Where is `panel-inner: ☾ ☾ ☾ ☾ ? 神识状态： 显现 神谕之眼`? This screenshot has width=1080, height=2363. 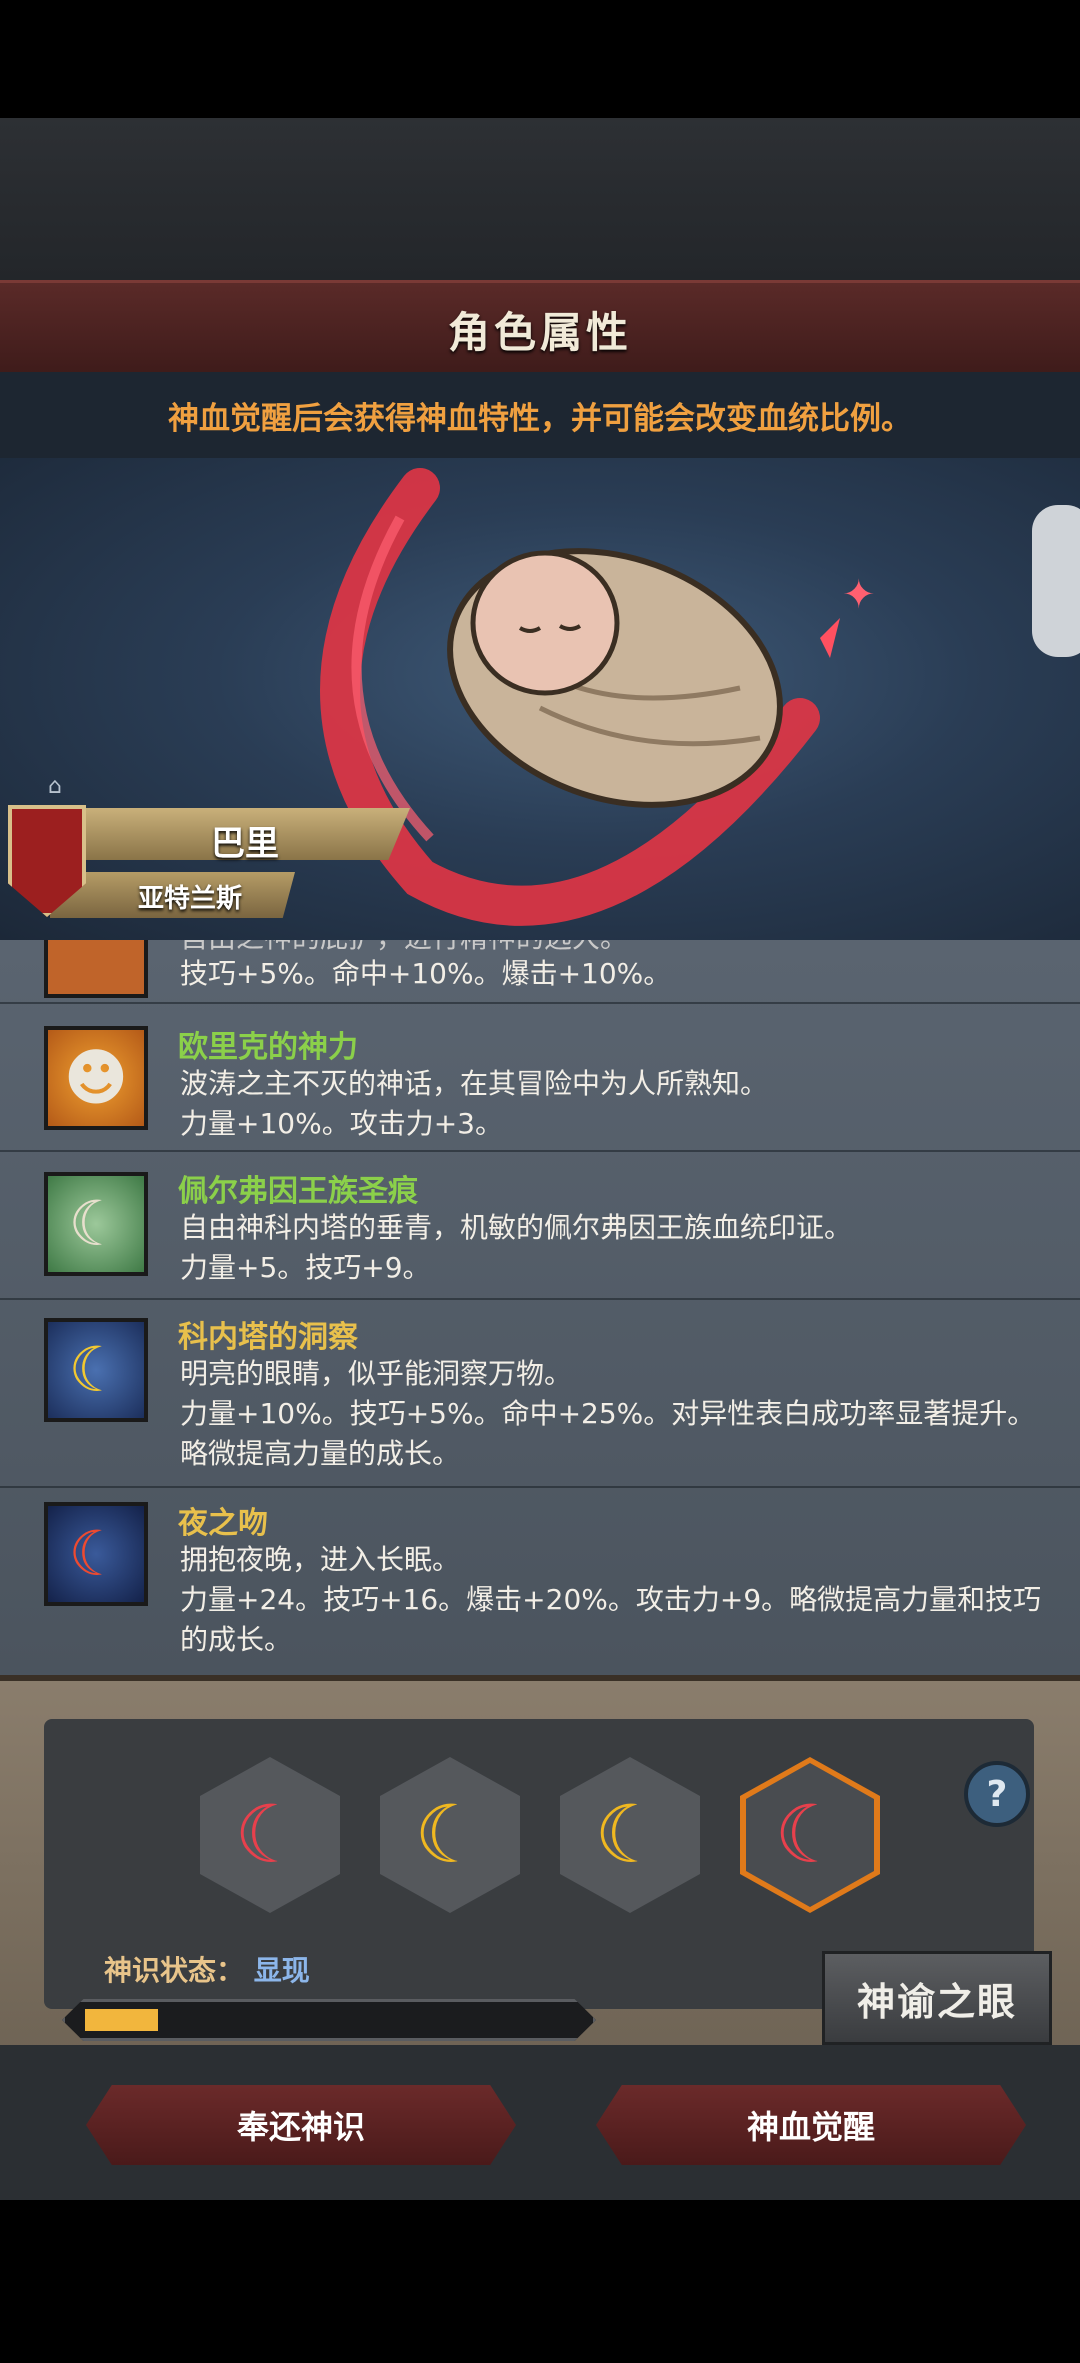 panel-inner: ☾ ☾ ☾ ☾ ? 神识状态： 显现 神谕之眼 is located at coordinates (548, 1882).